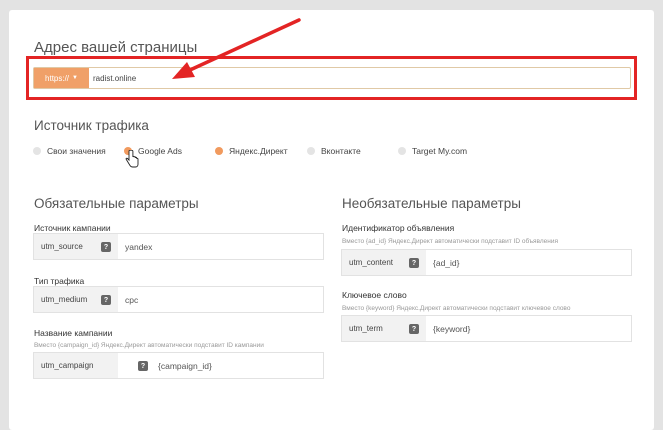 The image size is (663, 430). I want to click on field-label: Название кампании, so click(73, 333).